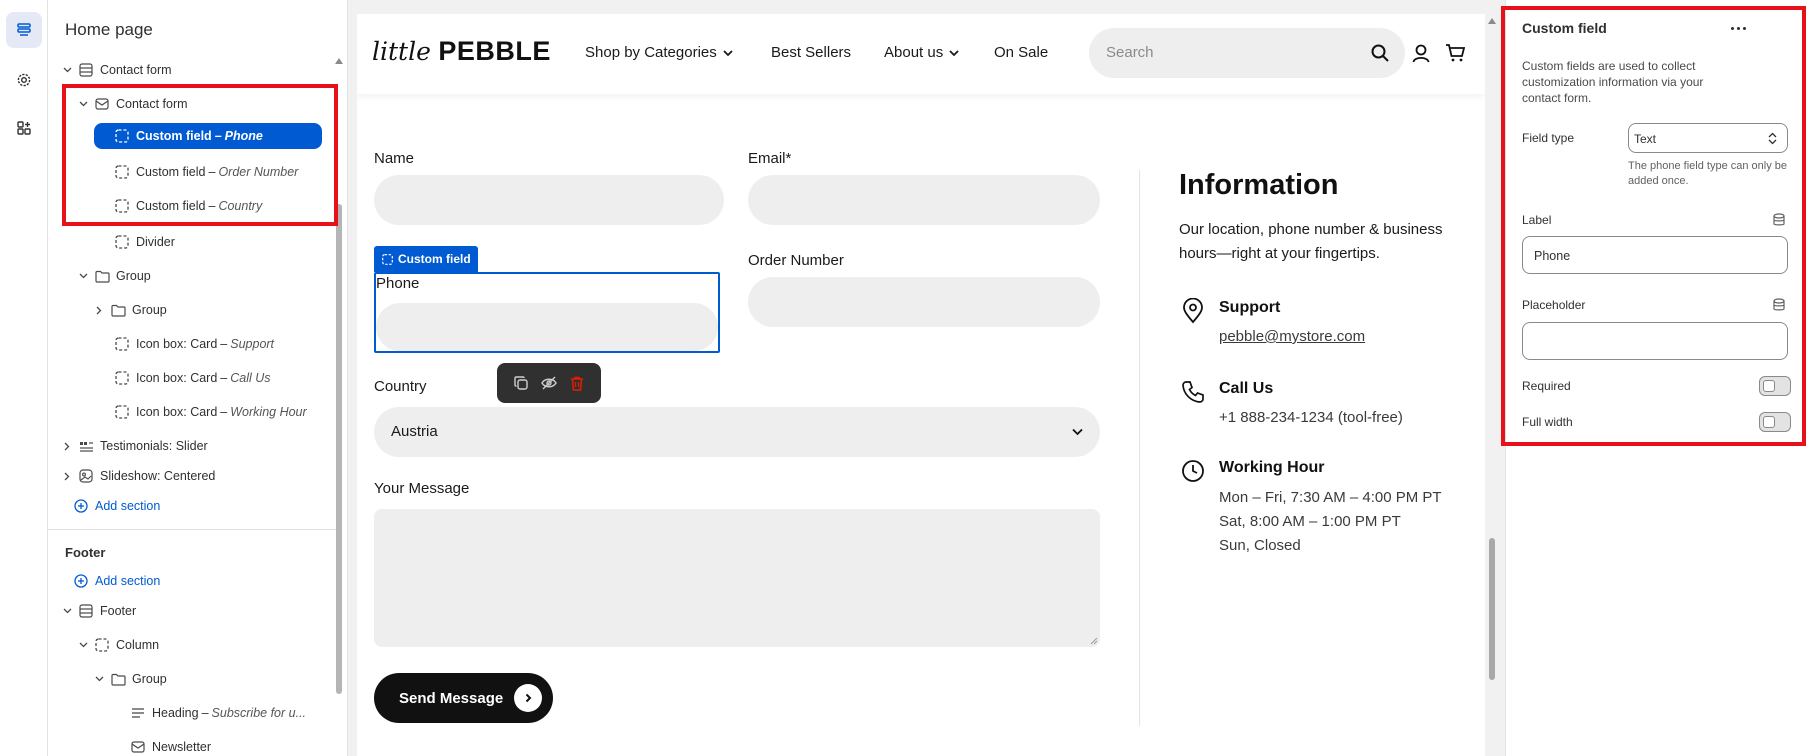 The height and width of the screenshot is (756, 1811). I want to click on nav-shop-by-categories: Shop by Categories, so click(659, 52).